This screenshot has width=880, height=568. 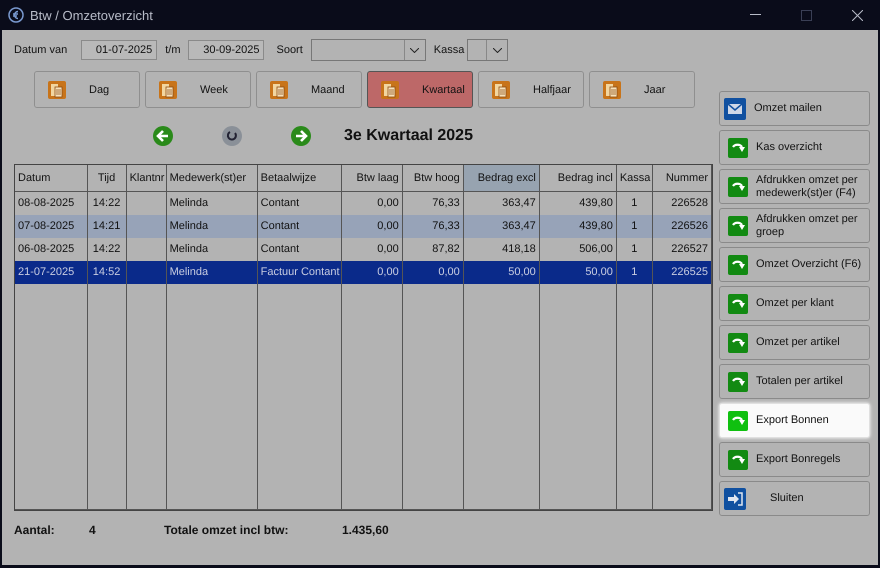 What do you see at coordinates (227, 530) in the screenshot?
I see `total-label: Totale omzet incl btw:` at bounding box center [227, 530].